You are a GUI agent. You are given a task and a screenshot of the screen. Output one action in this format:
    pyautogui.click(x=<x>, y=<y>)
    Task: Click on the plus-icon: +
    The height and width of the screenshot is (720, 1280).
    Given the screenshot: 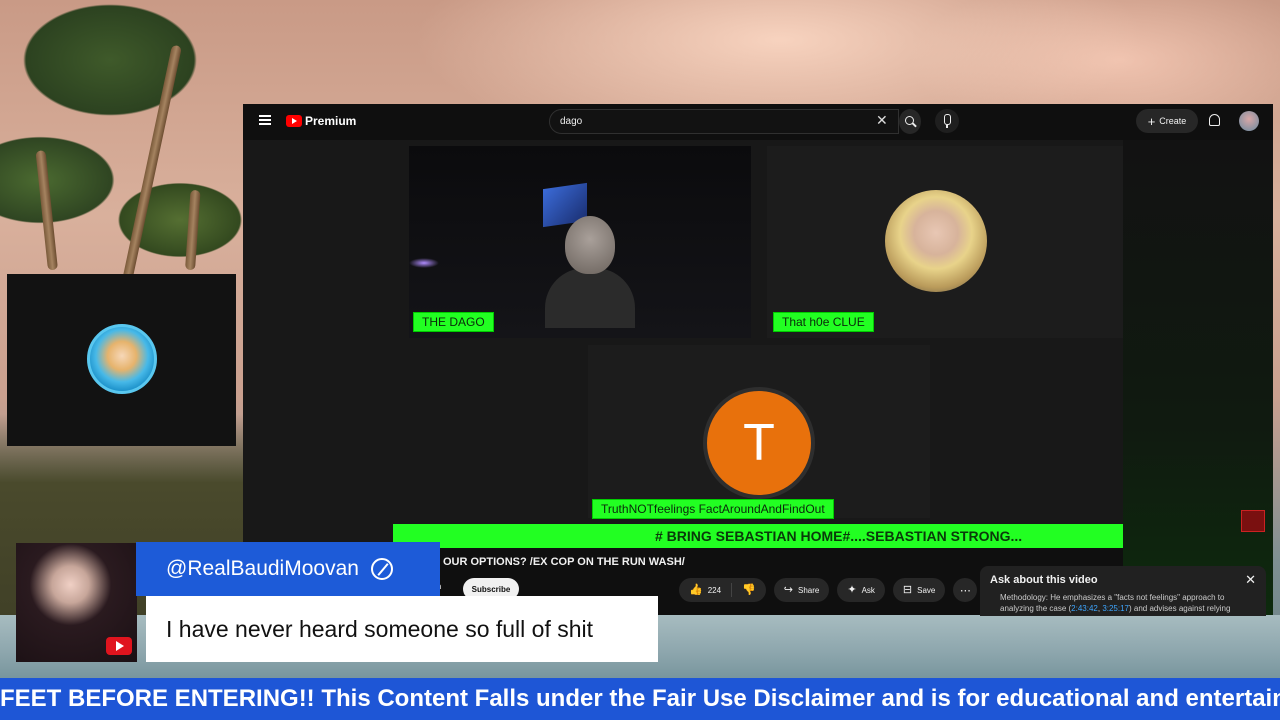 What is the action you would take?
    pyautogui.click(x=1151, y=121)
    